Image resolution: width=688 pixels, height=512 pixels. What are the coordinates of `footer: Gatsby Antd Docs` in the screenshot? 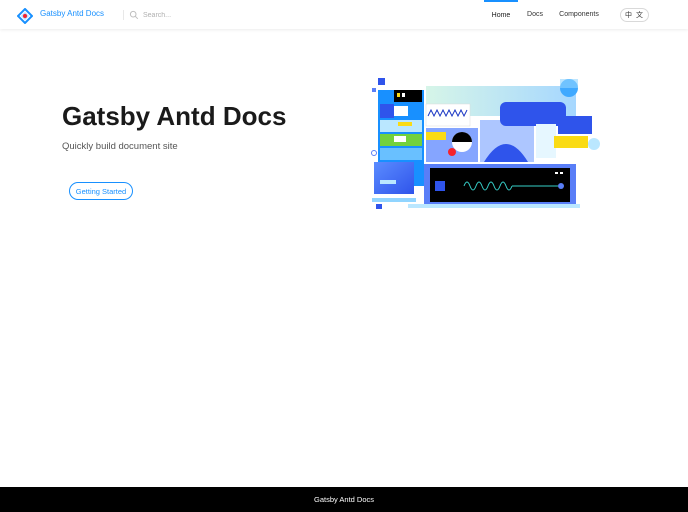 It's located at (344, 499).